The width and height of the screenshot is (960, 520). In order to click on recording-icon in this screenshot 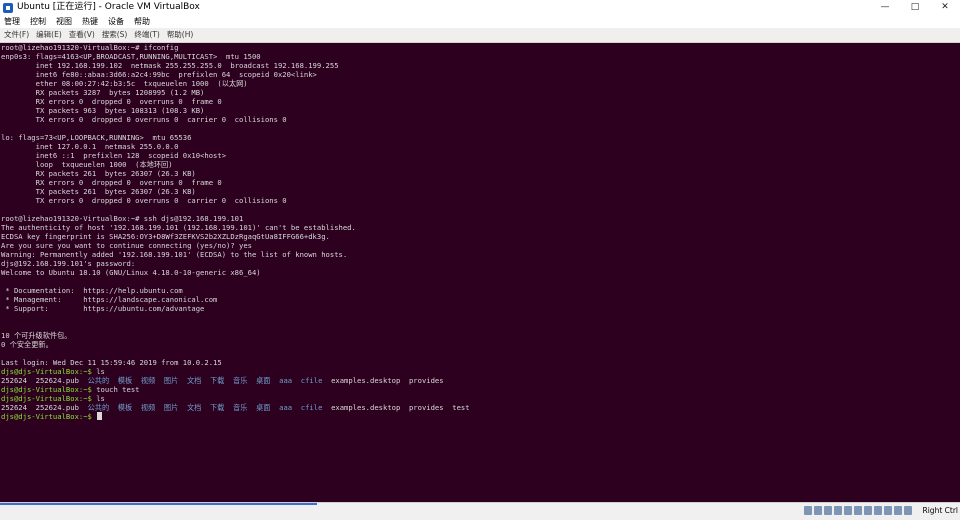, I will do `click(878, 510)`.